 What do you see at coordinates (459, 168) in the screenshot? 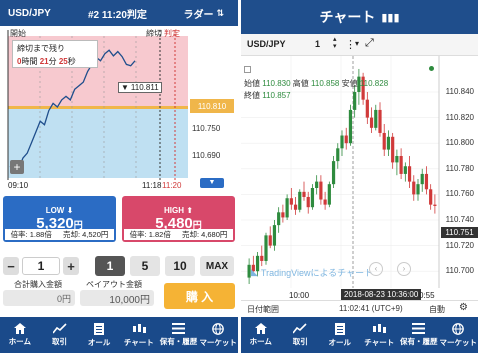
I see `price-axis-label: 110.780` at bounding box center [459, 168].